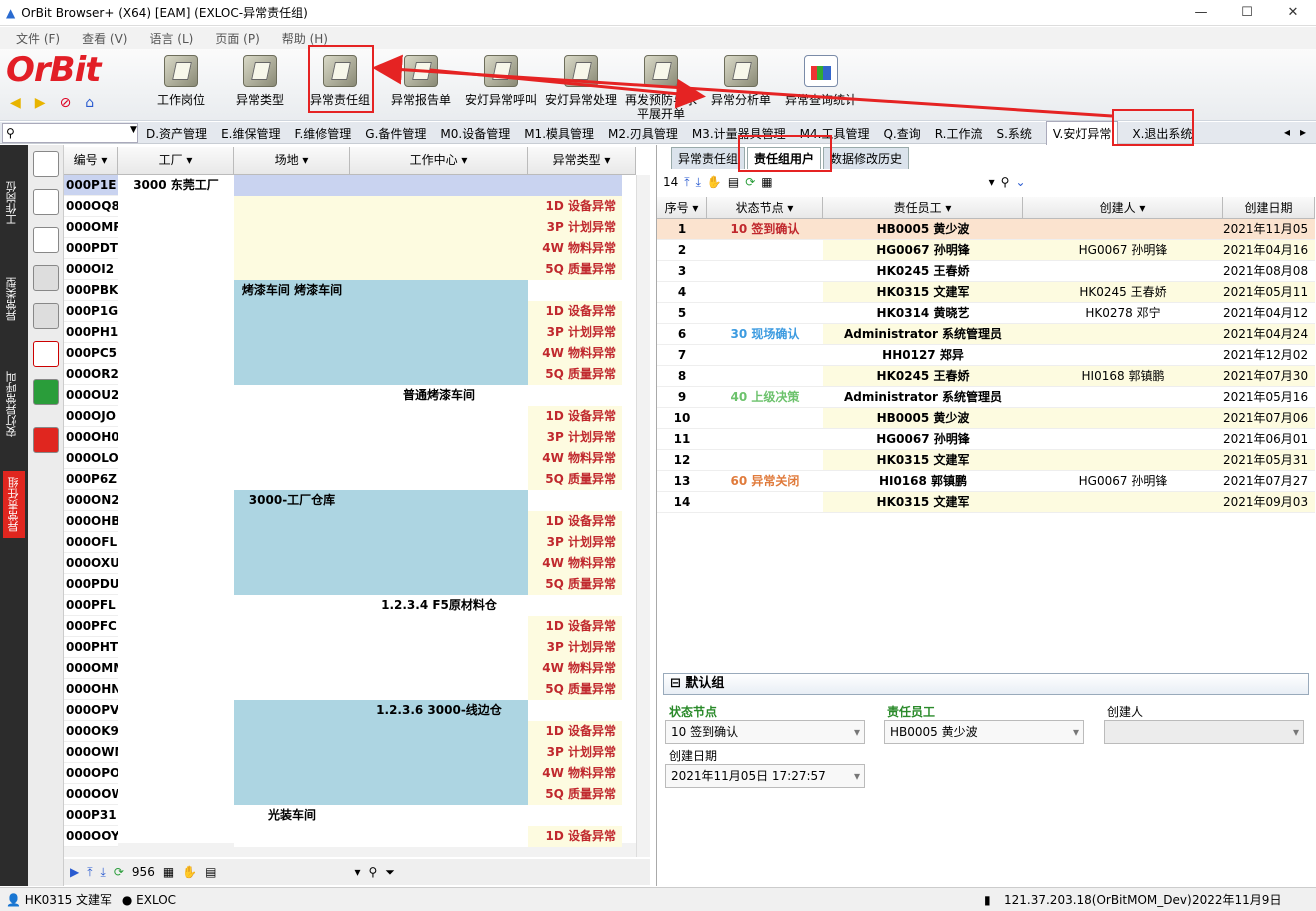 The height and width of the screenshot is (911, 1316). What do you see at coordinates (12, 404) in the screenshot?
I see `side-tab-andon-call: 安灯异常呼叫` at bounding box center [12, 404].